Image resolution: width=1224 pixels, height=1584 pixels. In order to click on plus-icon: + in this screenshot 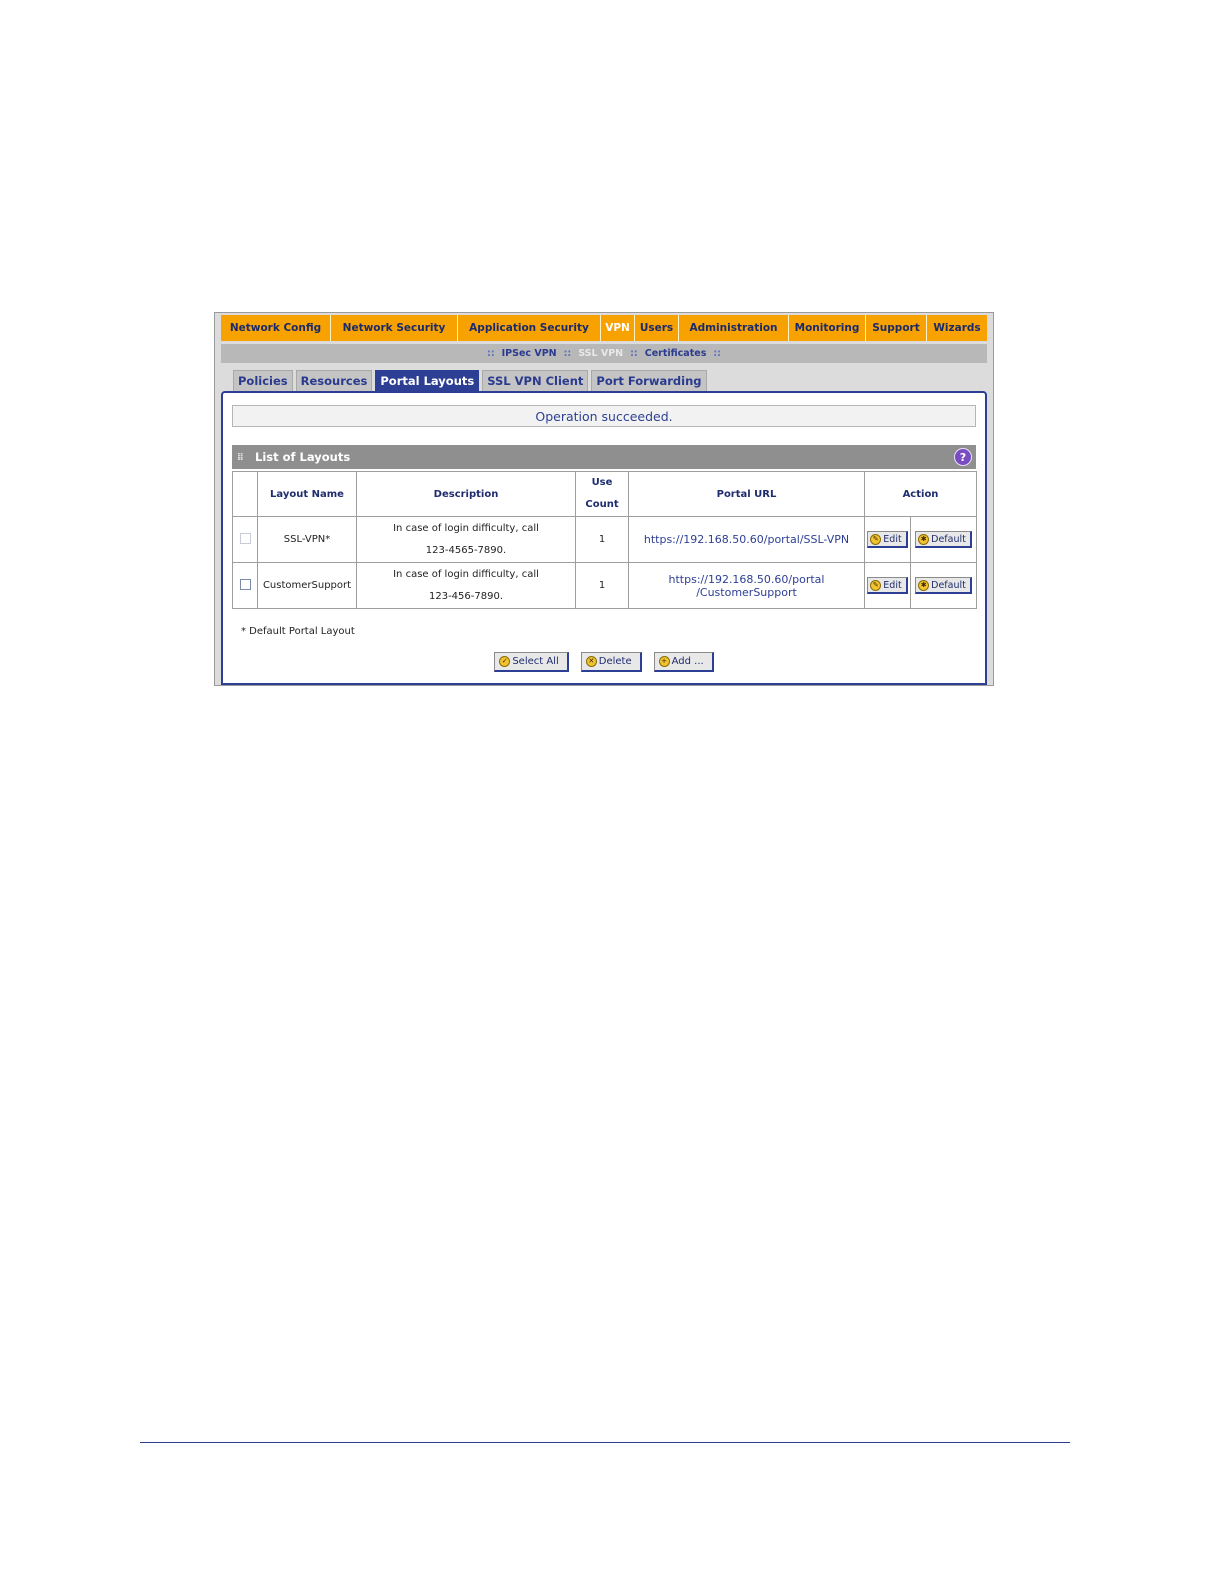, I will do `click(664, 661)`.